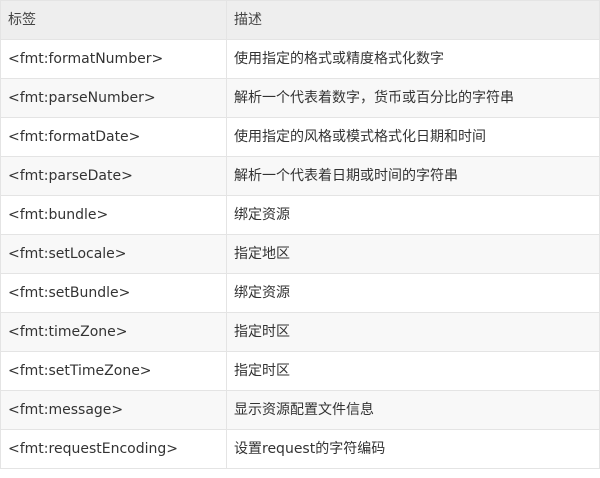  What do you see at coordinates (413, 20) in the screenshot?
I see `column-header-description: 描述` at bounding box center [413, 20].